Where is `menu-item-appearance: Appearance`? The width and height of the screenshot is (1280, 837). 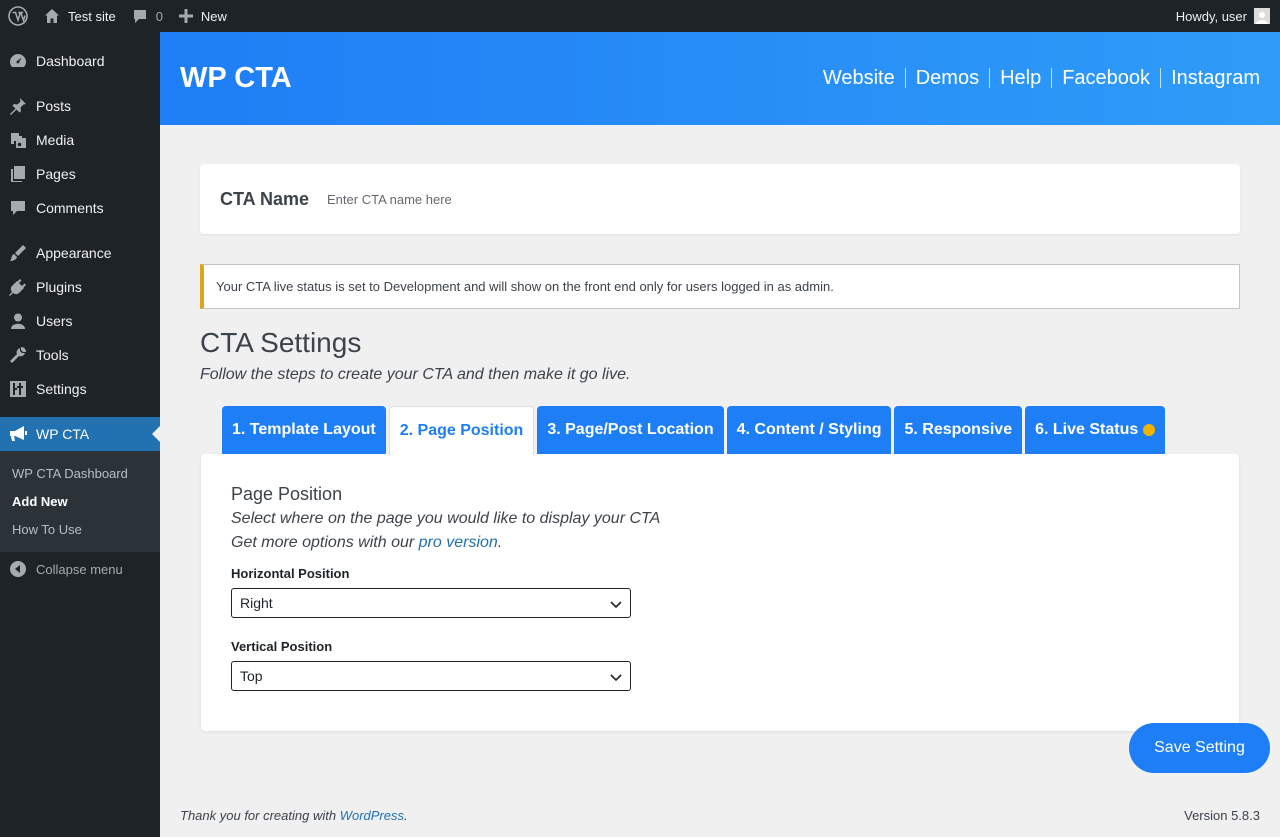 menu-item-appearance: Appearance is located at coordinates (80, 253).